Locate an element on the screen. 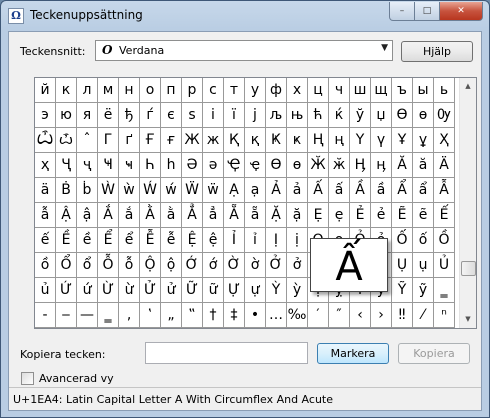  character-cell: Ө is located at coordinates (276, 165).